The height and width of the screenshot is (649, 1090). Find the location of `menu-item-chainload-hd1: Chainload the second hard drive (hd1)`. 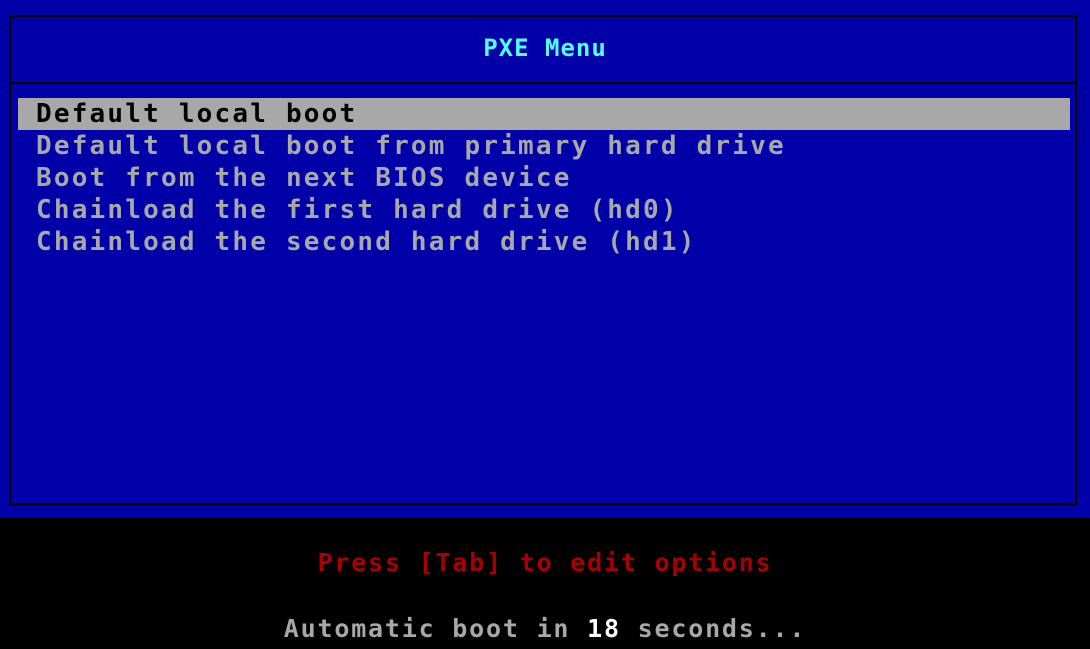

menu-item-chainload-hd1: Chainload the second hard drive (hd1) is located at coordinates (544, 242).